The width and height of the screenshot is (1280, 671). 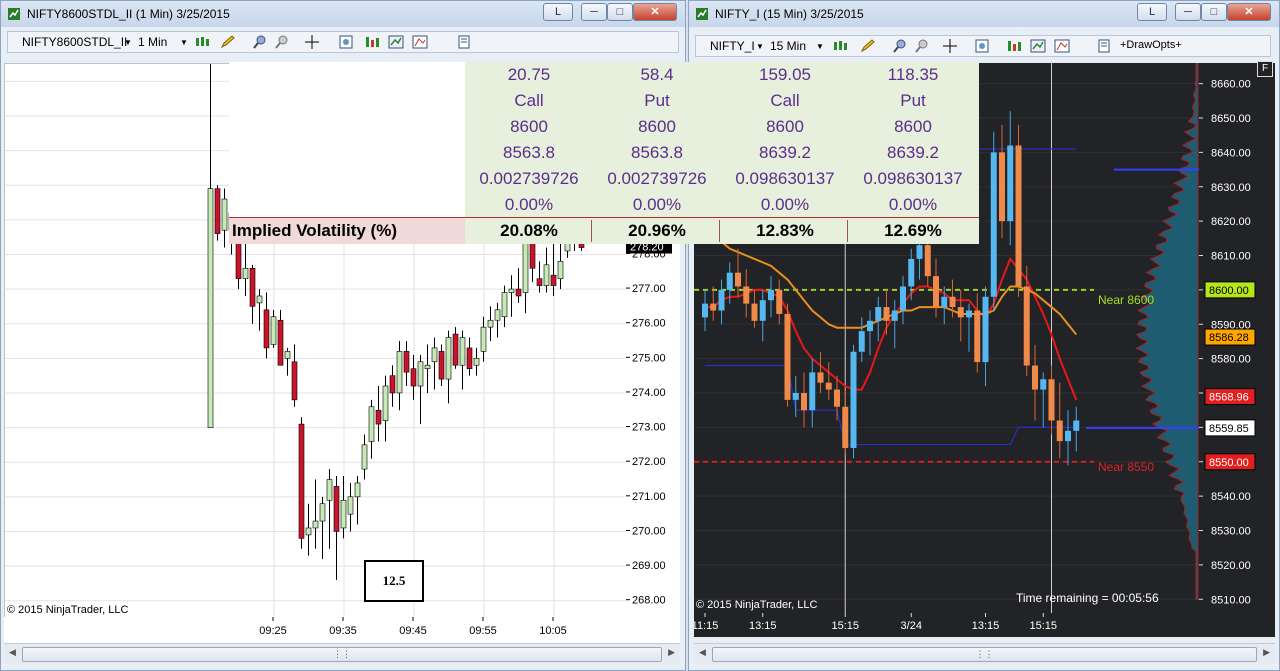 What do you see at coordinates (1229, 338) in the screenshot?
I see `price-tag-label: 8586.28` at bounding box center [1229, 338].